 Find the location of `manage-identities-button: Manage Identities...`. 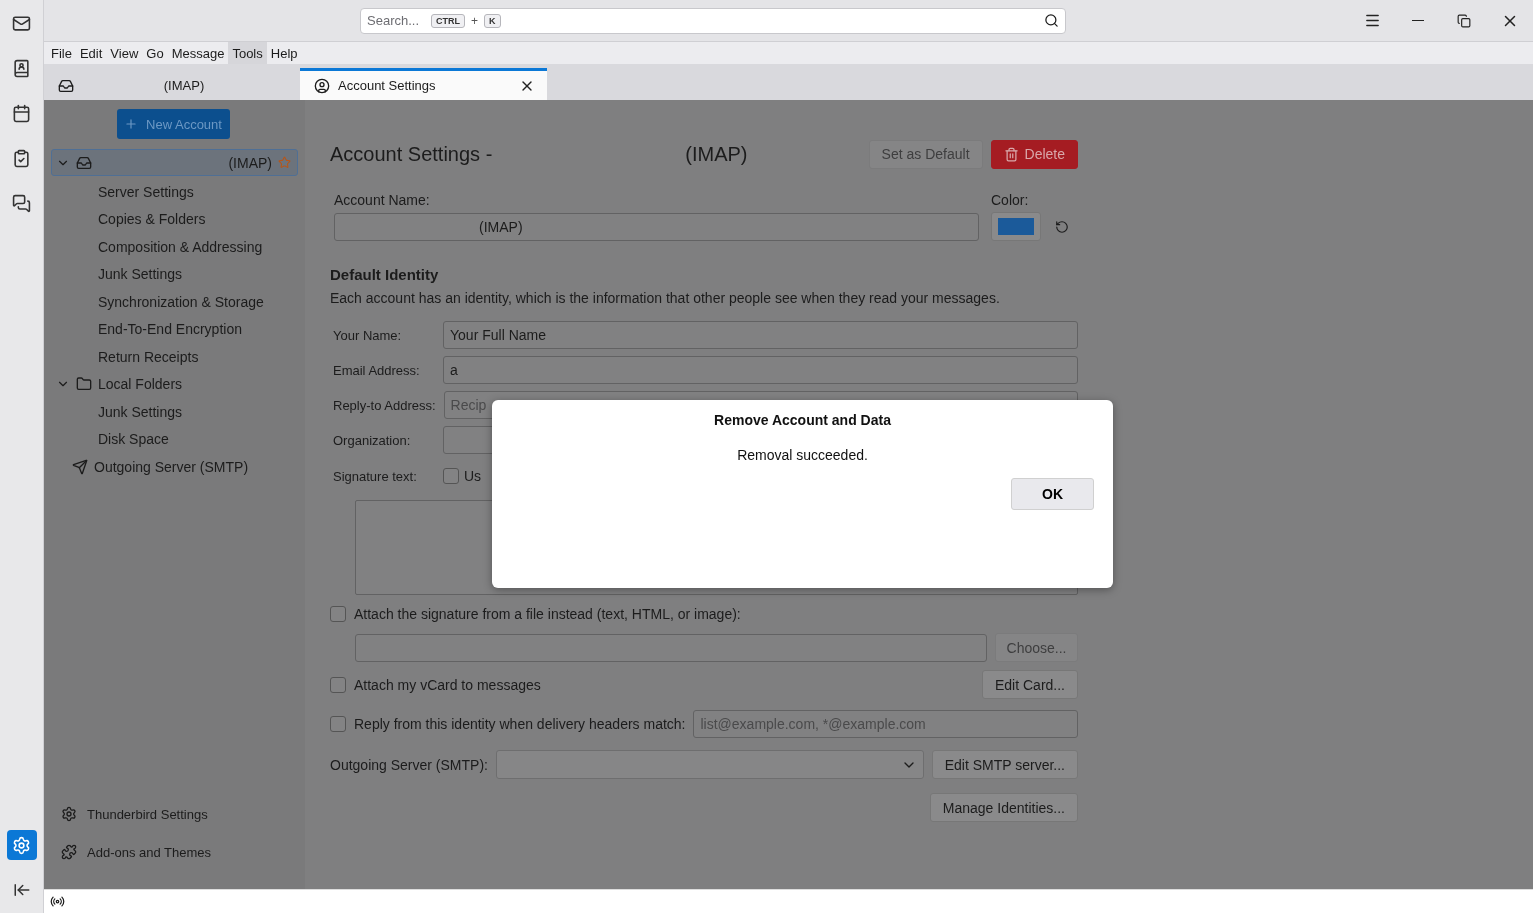

manage-identities-button: Manage Identities... is located at coordinates (1003, 807).